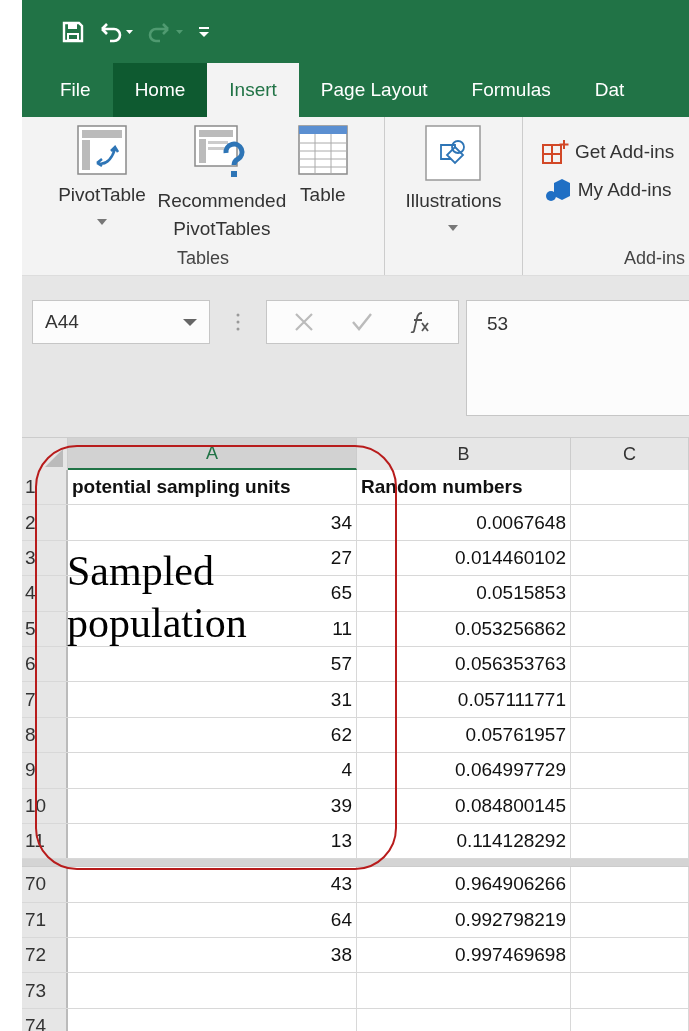  Describe the element at coordinates (510, 955) in the screenshot. I see `table-cell: 0.997469698` at that location.